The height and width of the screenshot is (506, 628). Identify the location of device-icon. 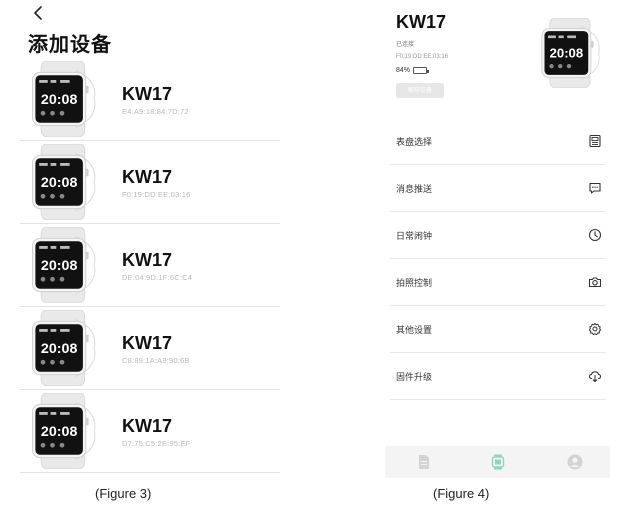
(498, 462).